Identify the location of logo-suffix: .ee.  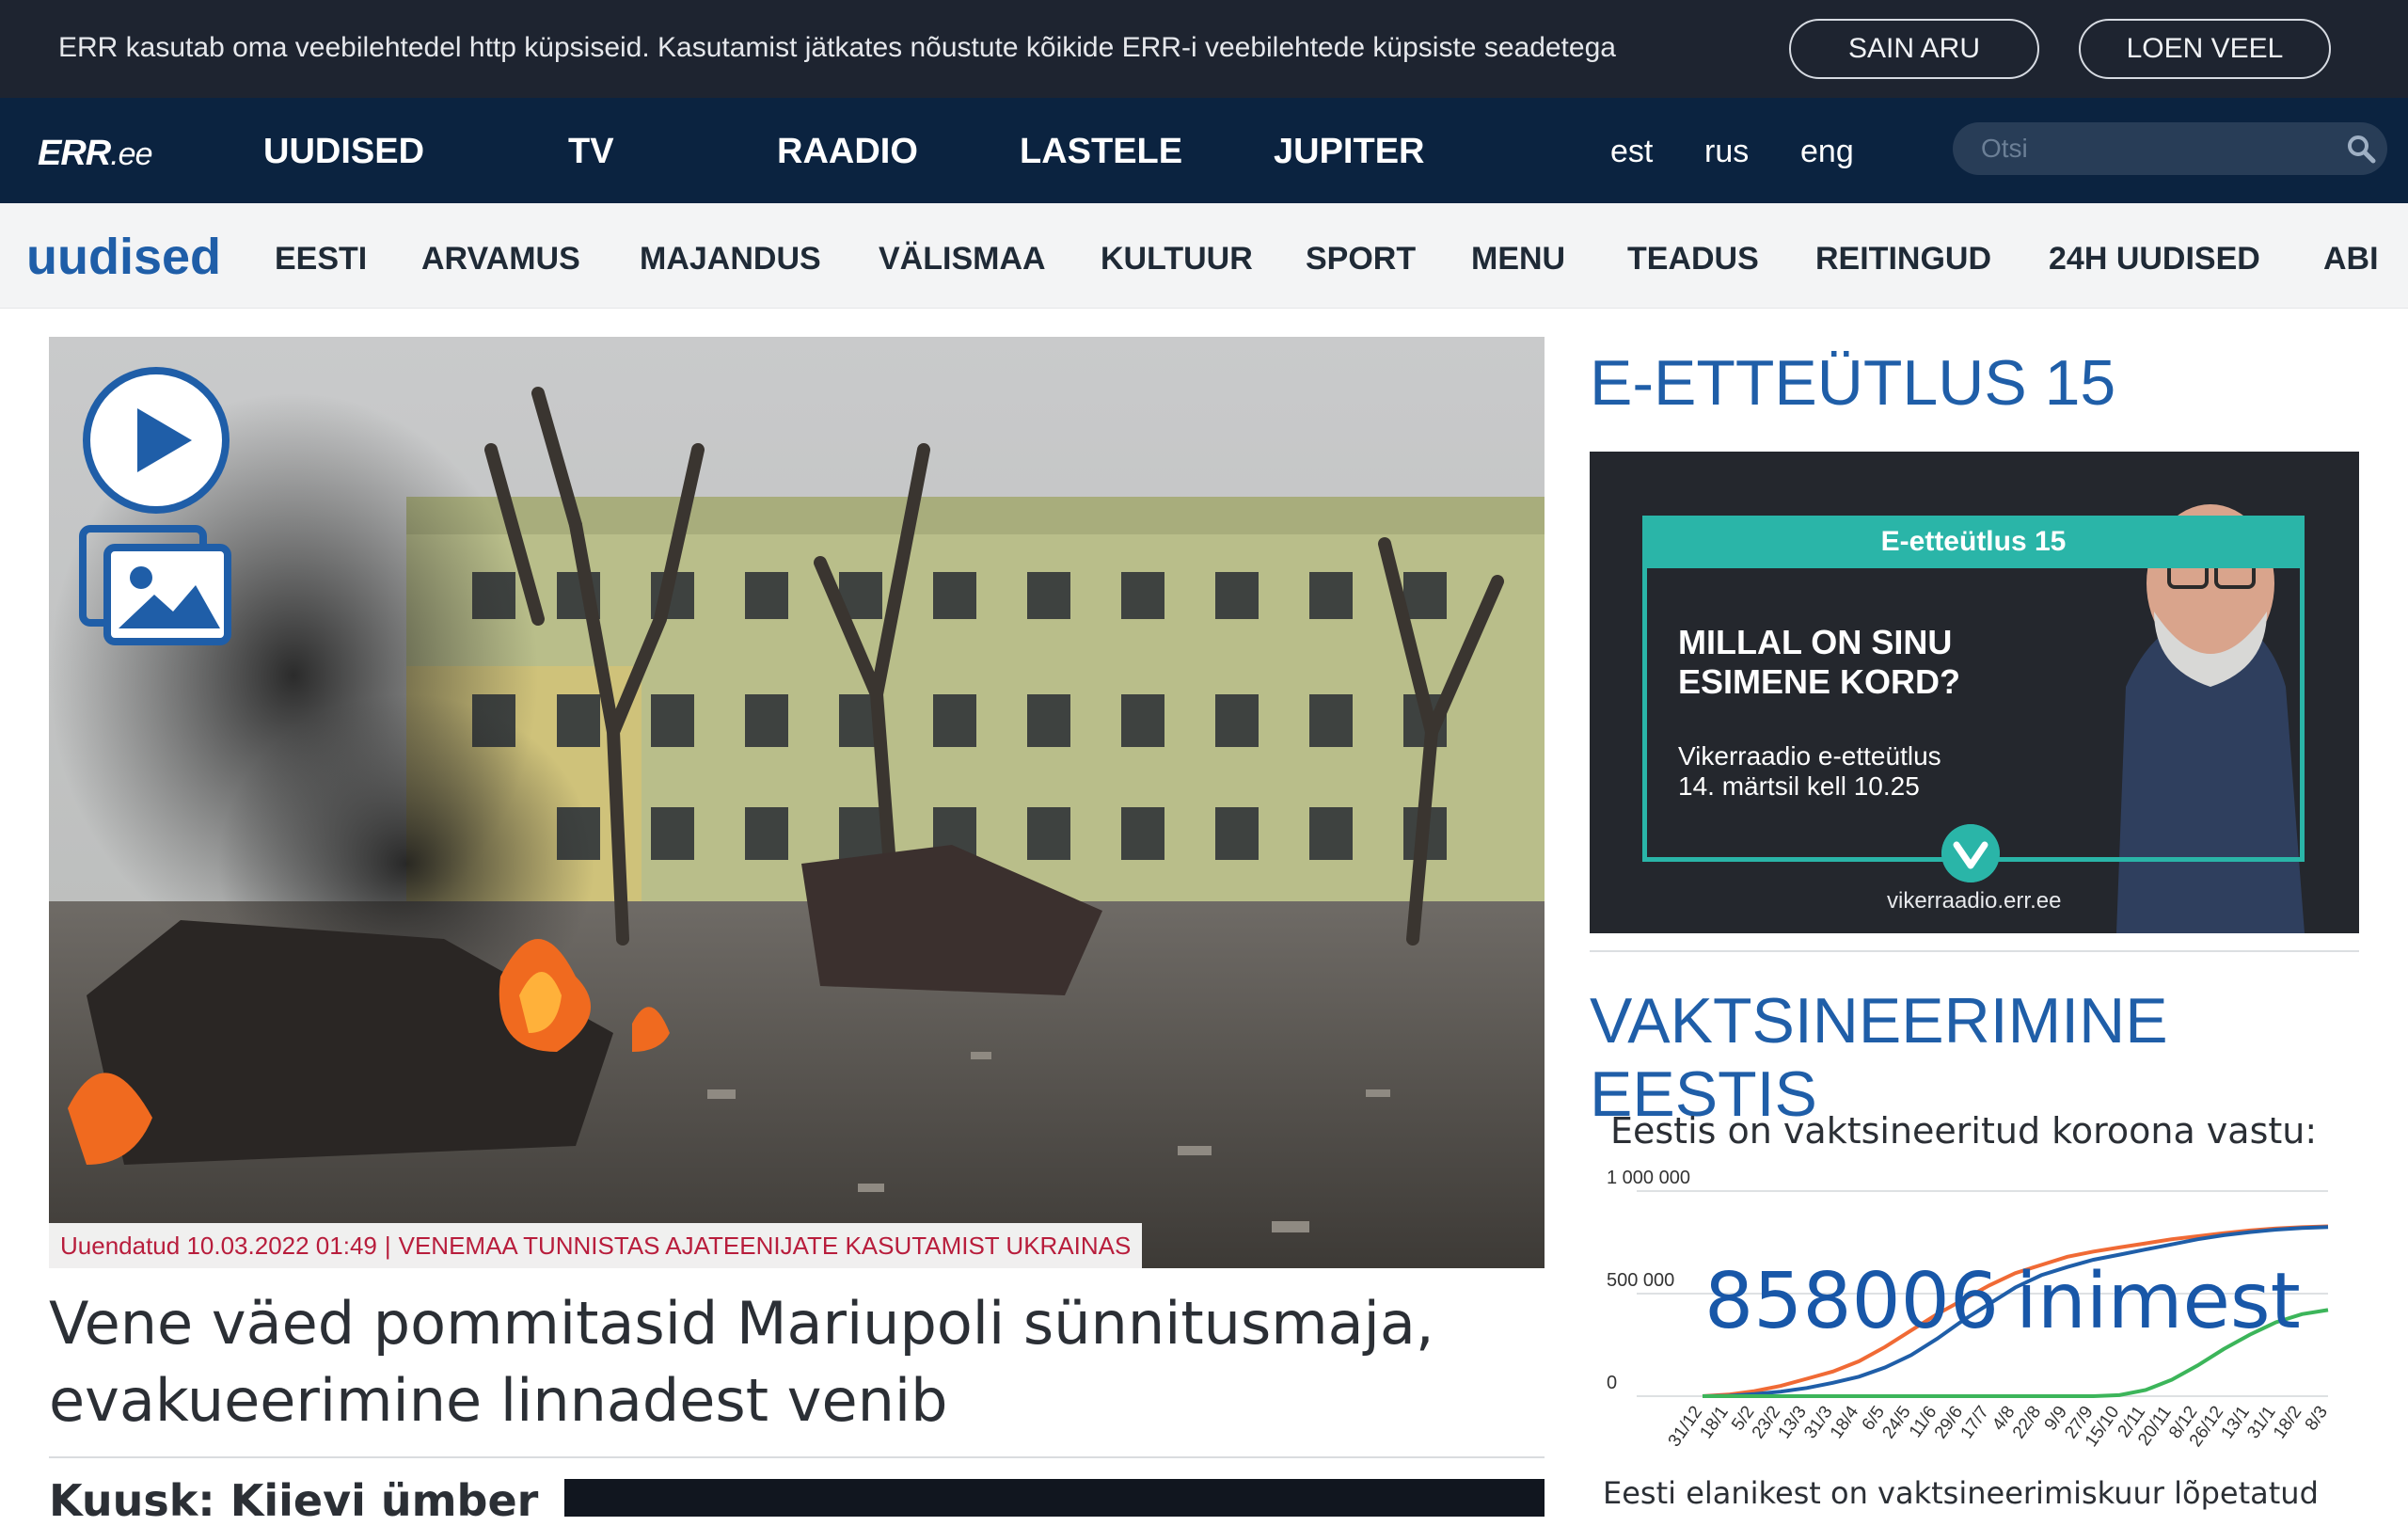
(131, 154).